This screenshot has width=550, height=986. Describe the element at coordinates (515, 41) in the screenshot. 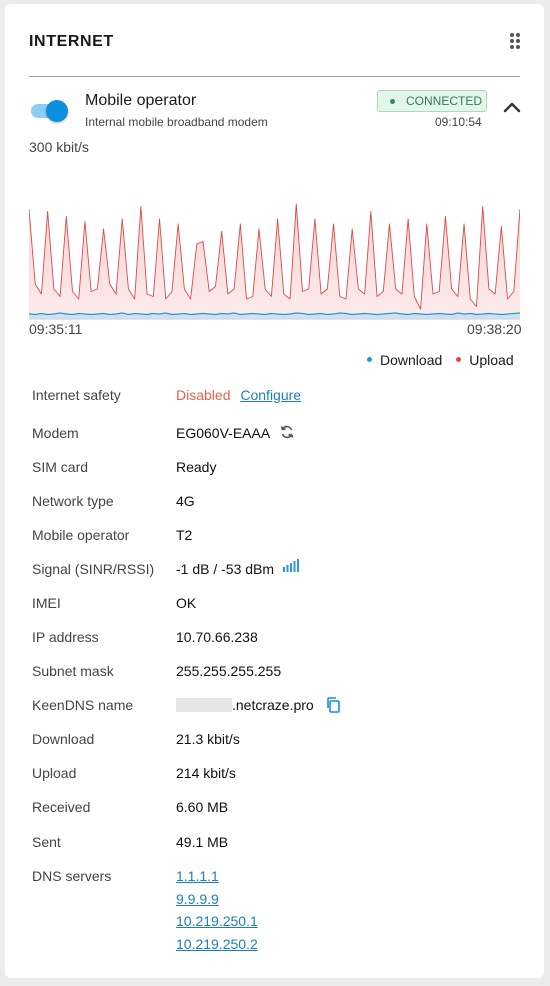

I see `drag-handle-icon` at that location.